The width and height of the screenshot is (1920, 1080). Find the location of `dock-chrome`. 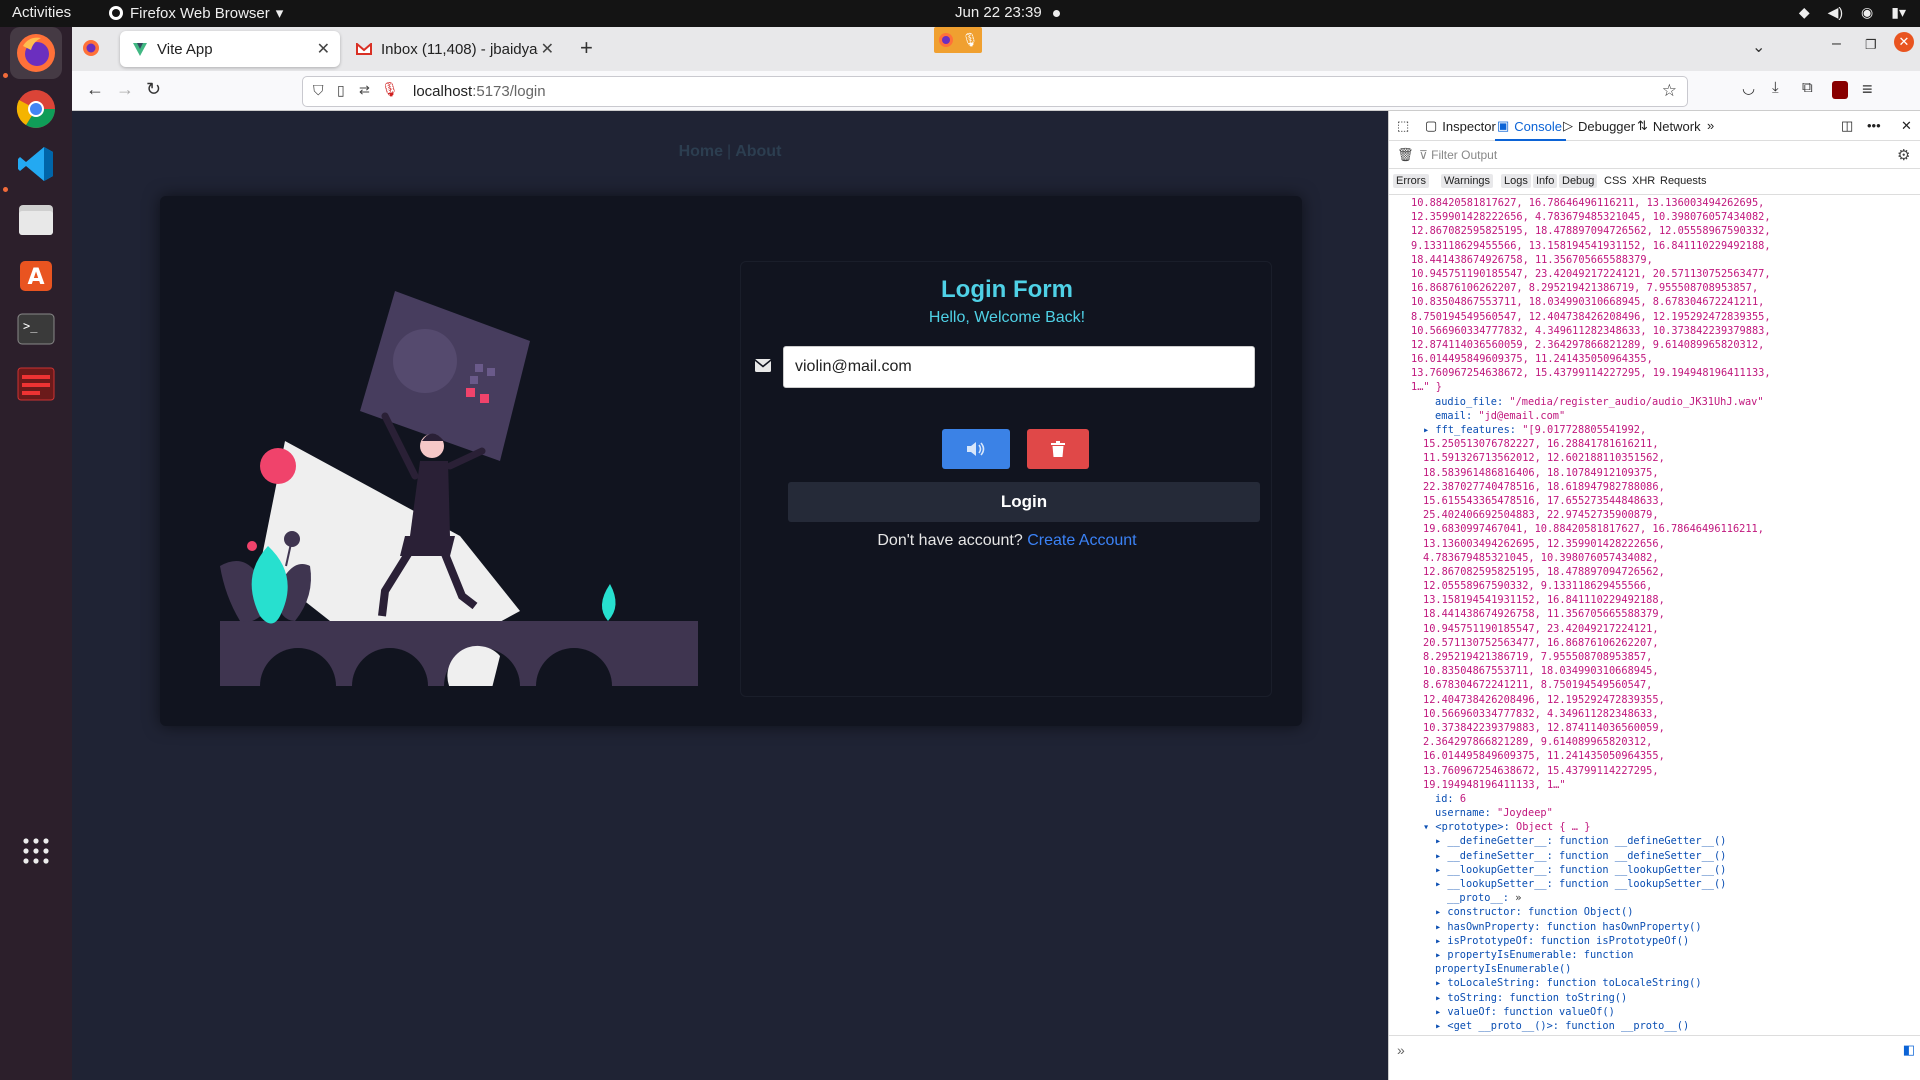

dock-chrome is located at coordinates (36, 109).